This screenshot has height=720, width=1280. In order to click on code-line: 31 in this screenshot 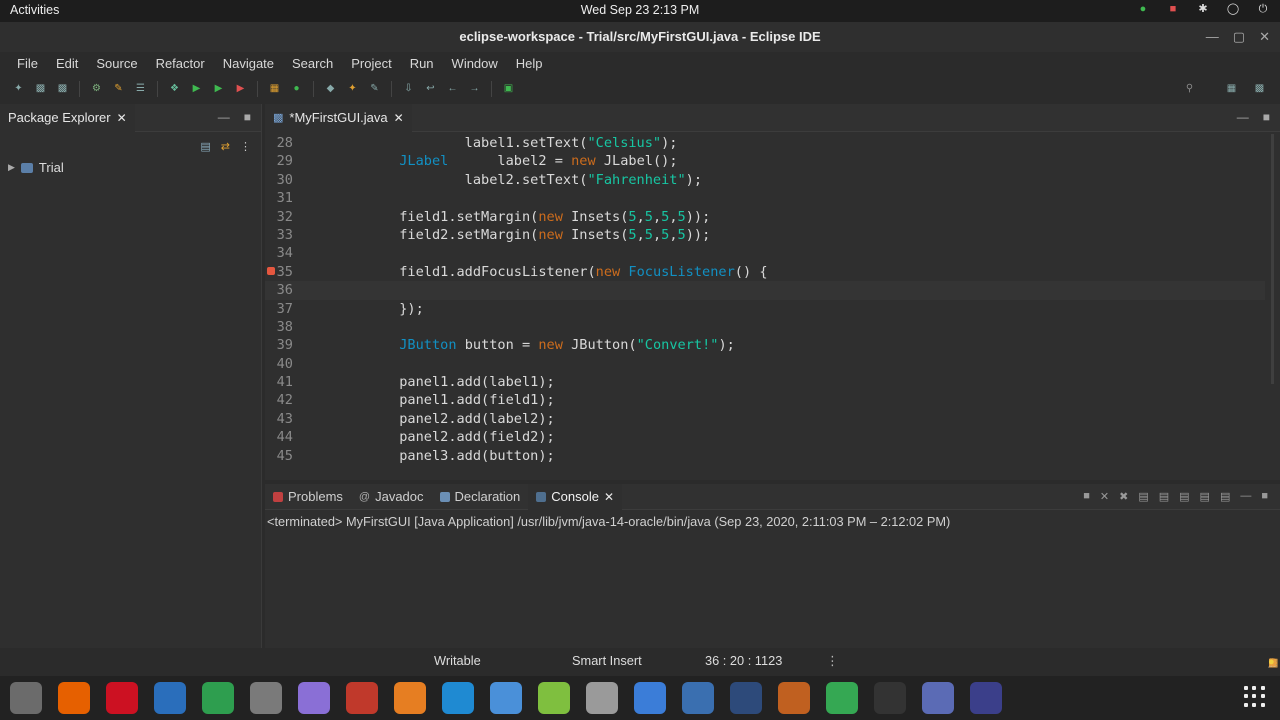, I will do `click(765, 198)`.